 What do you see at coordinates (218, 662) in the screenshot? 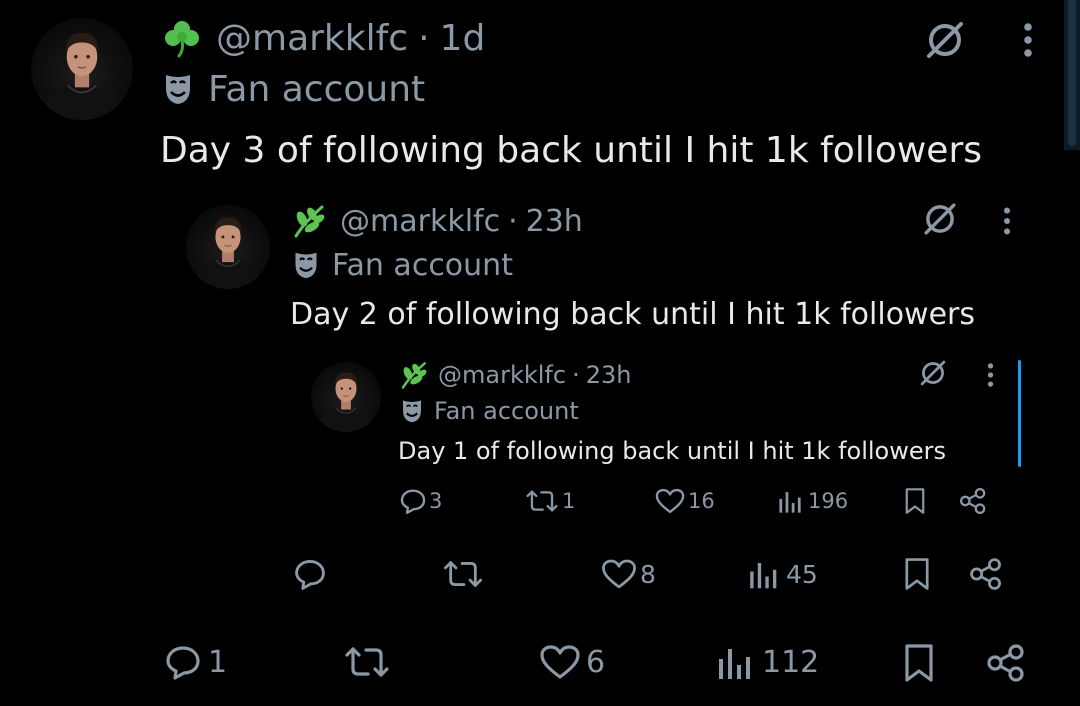
I see `reply-count: 1` at bounding box center [218, 662].